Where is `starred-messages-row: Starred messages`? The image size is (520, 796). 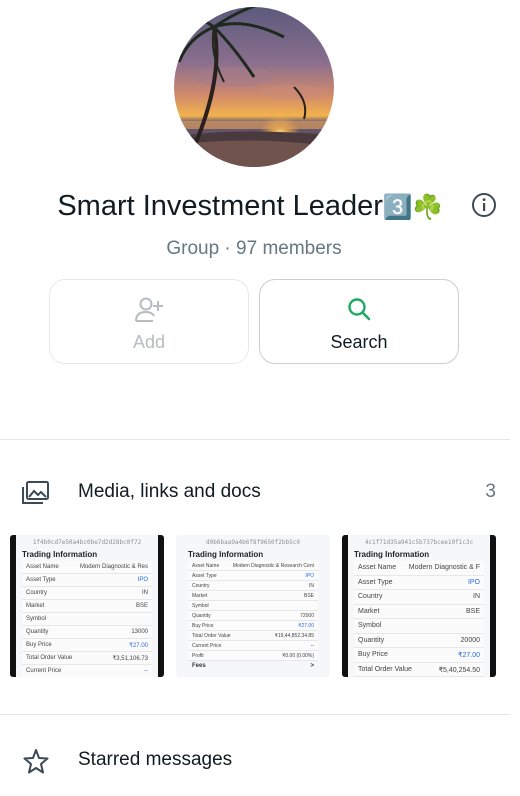 starred-messages-row: Starred messages is located at coordinates (255, 760).